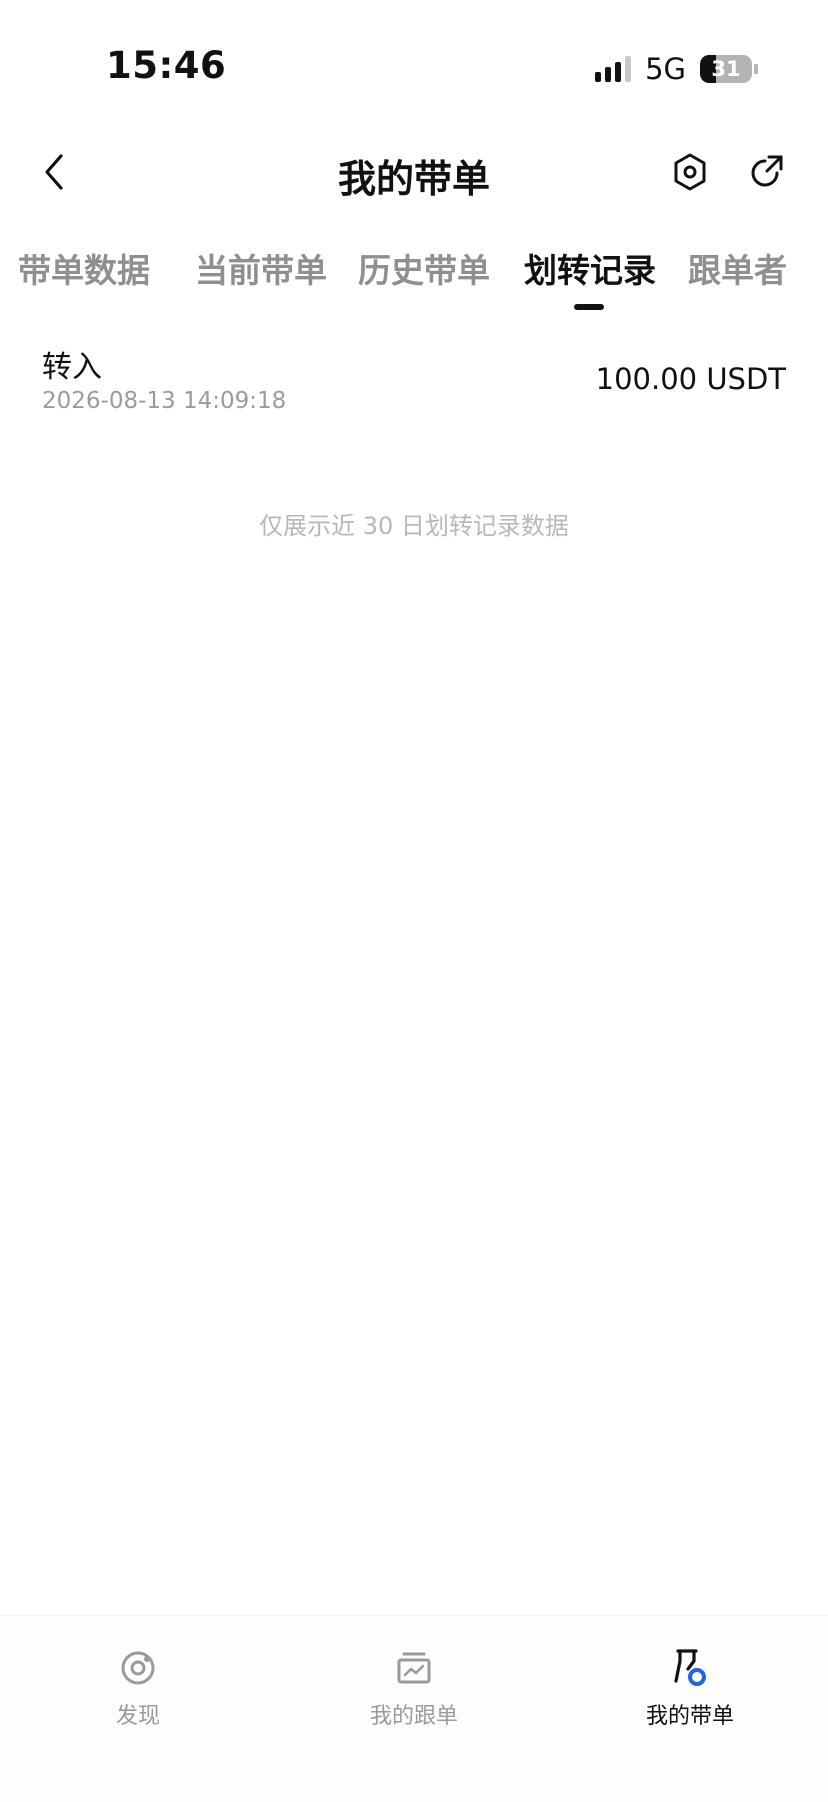 This screenshot has width=828, height=1802. I want to click on battery-icon: 31, so click(729, 69).